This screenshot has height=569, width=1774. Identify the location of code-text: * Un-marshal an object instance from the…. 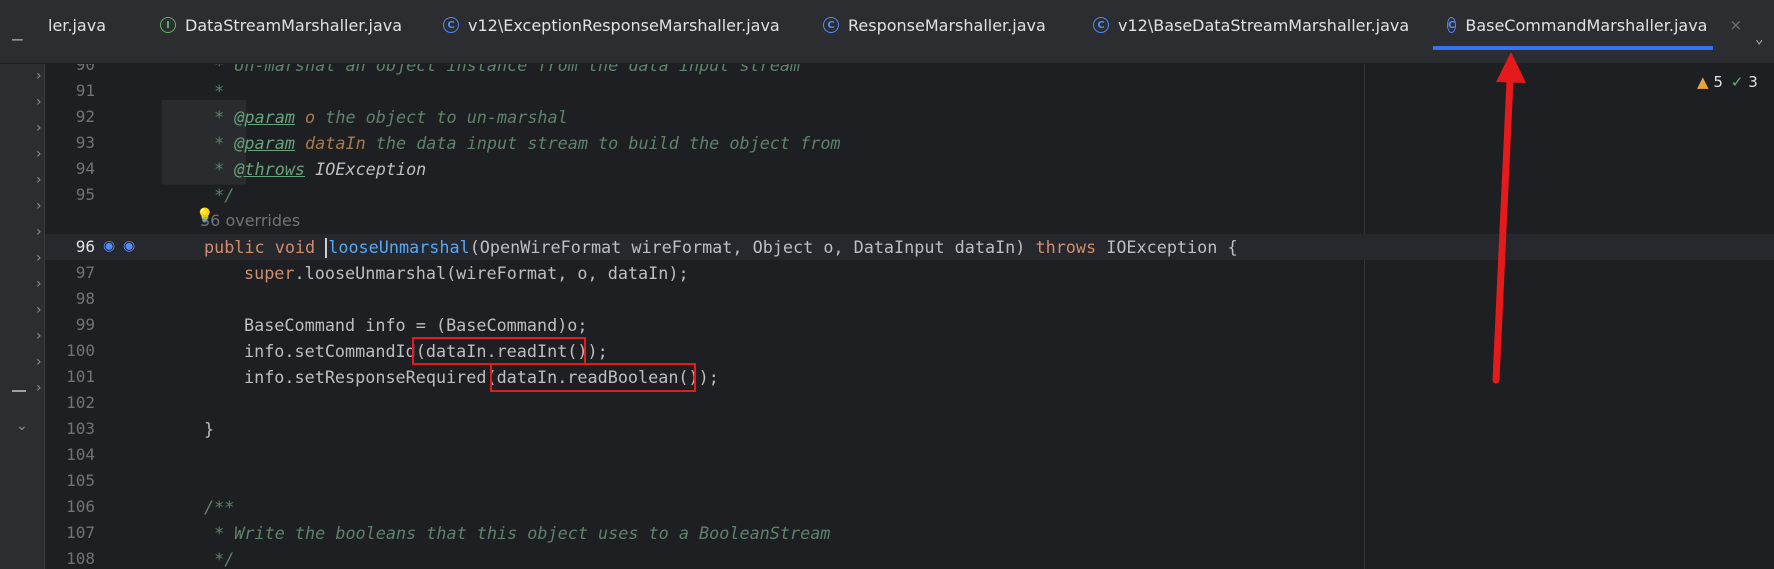
(502, 69).